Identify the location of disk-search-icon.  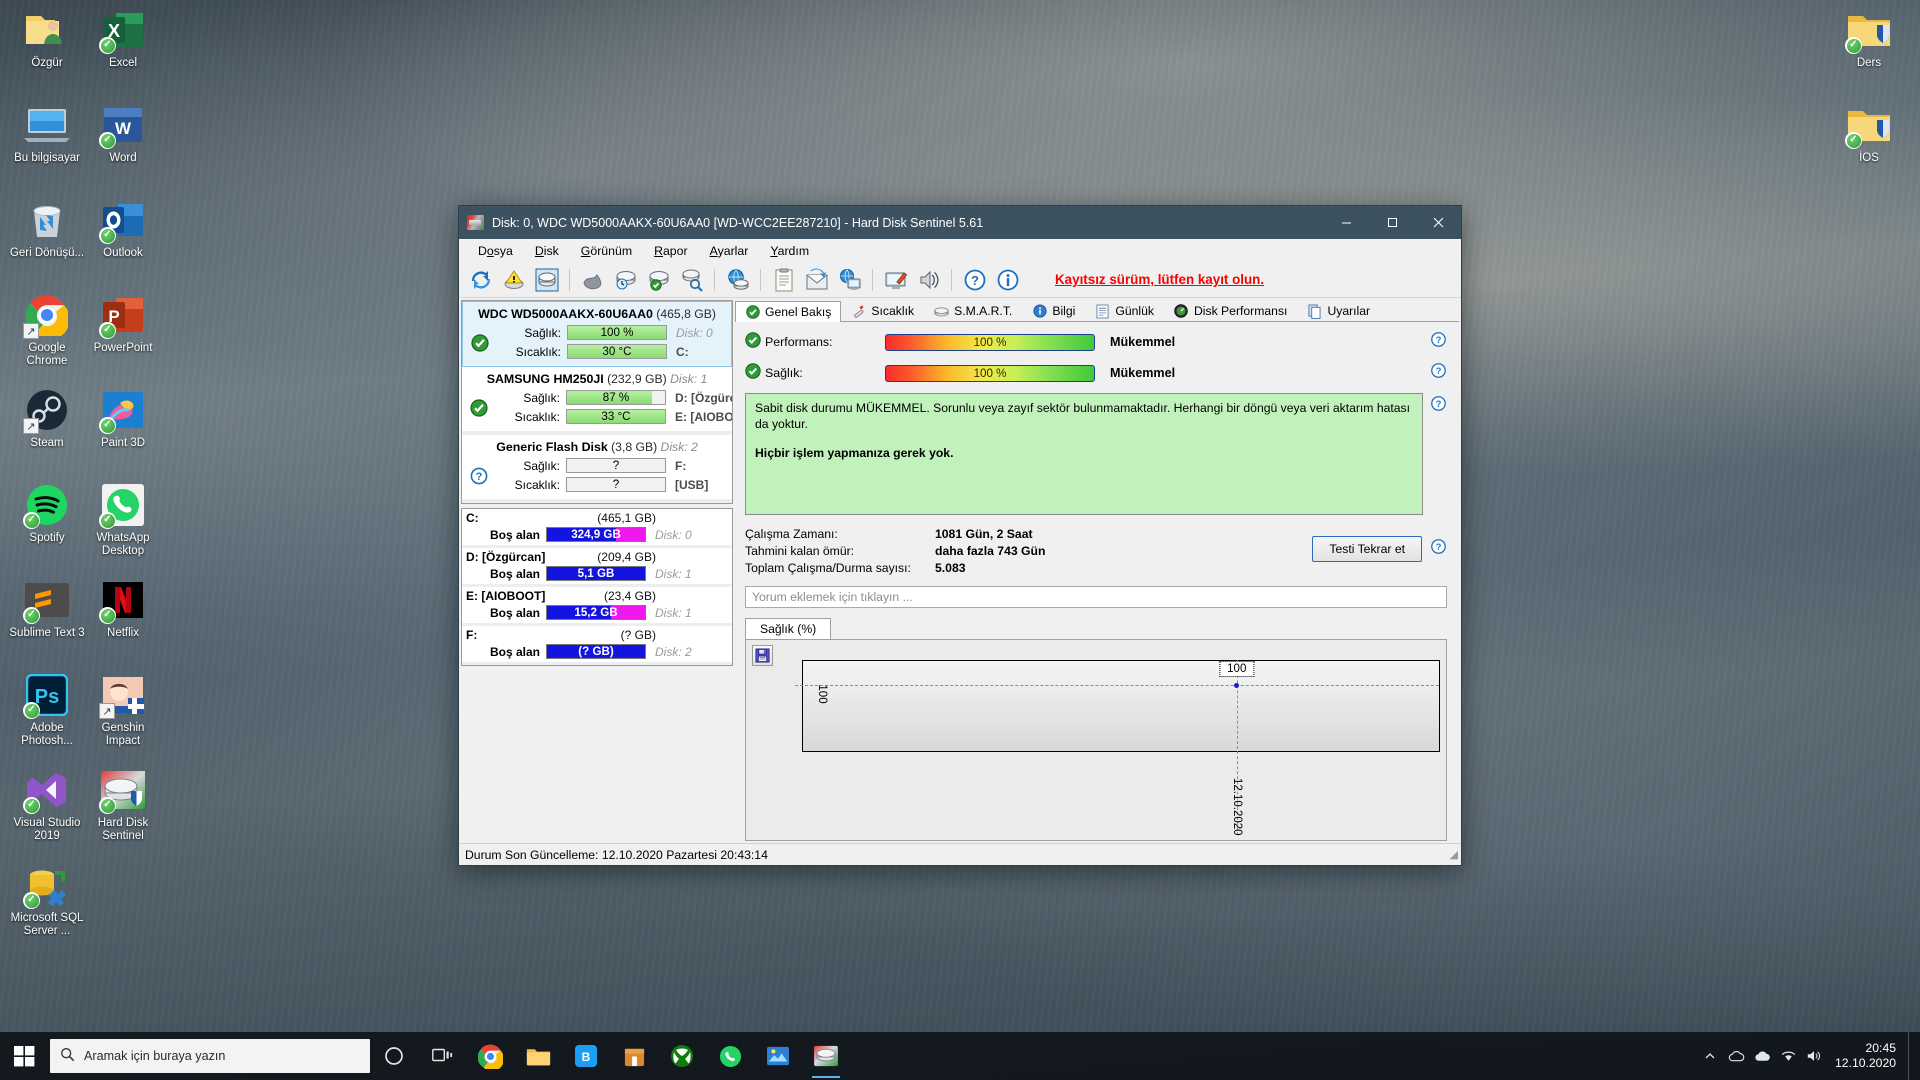
(691, 280).